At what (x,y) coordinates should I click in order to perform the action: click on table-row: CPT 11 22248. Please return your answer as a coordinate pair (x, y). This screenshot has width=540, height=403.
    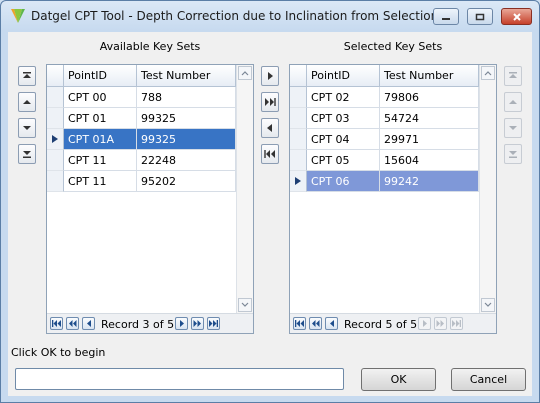
    Looking at the image, I should click on (141, 160).